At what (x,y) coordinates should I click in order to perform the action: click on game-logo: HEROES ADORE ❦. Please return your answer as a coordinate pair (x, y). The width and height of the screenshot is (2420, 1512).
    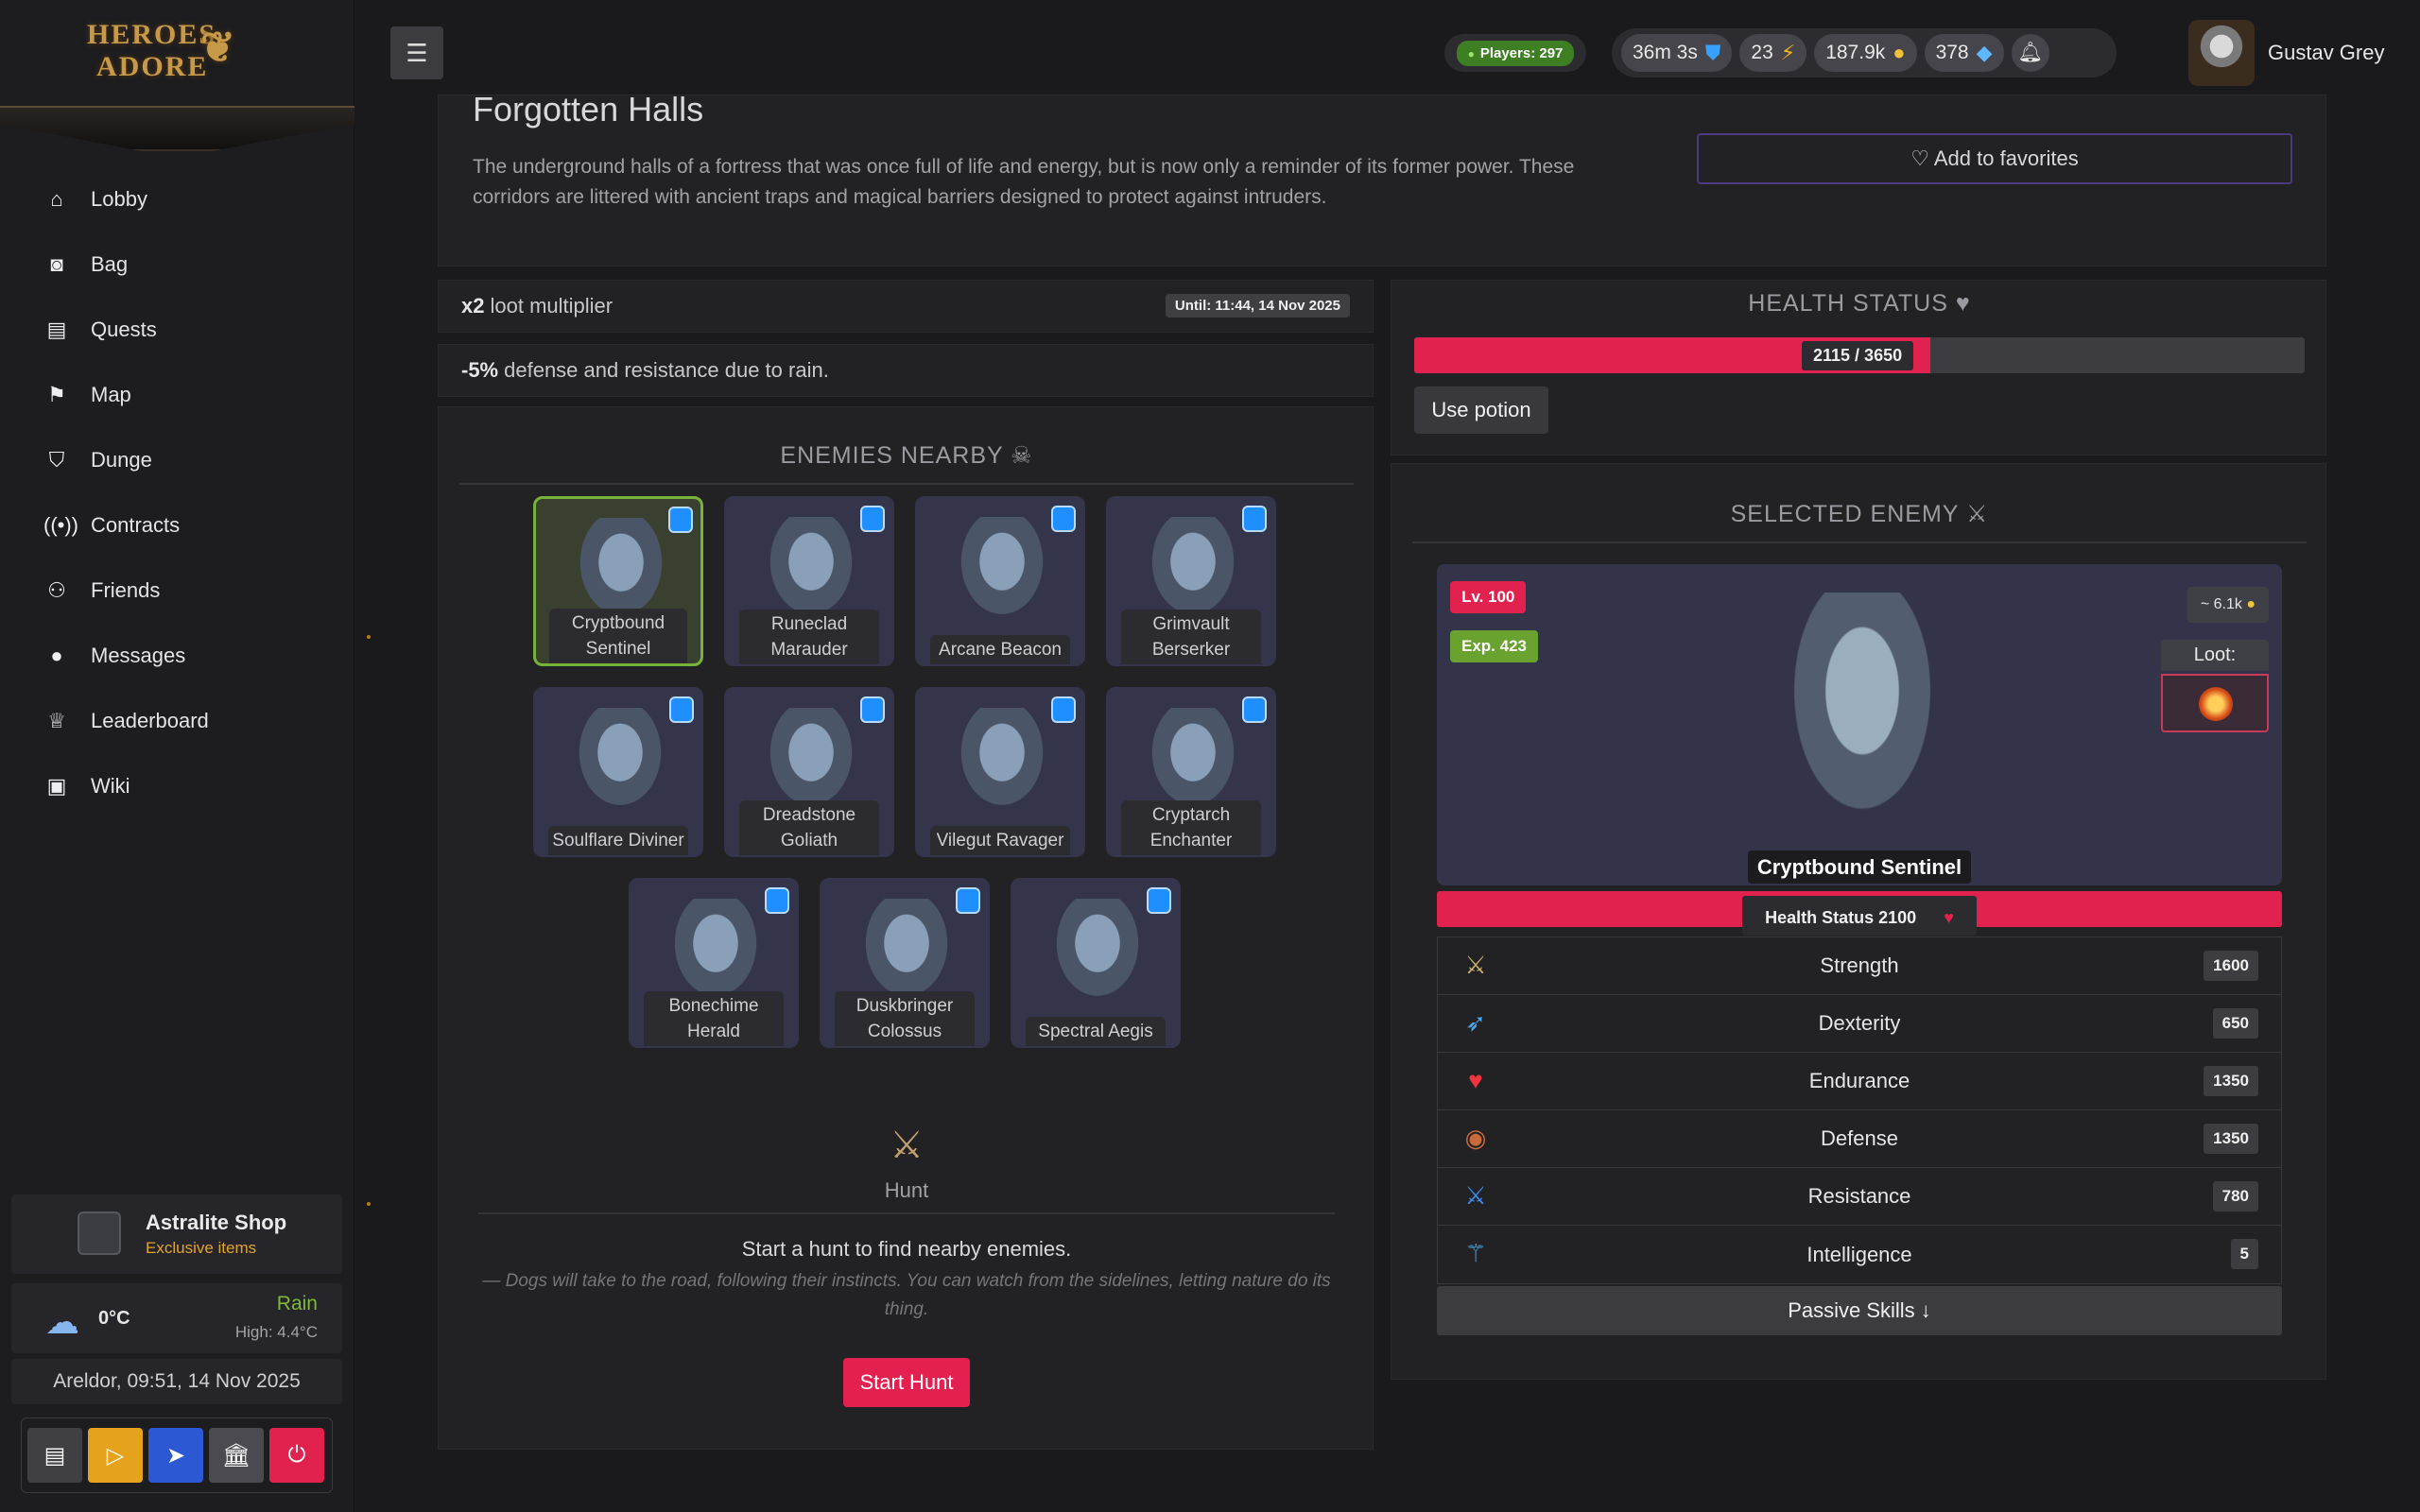
    Looking at the image, I should click on (172, 56).